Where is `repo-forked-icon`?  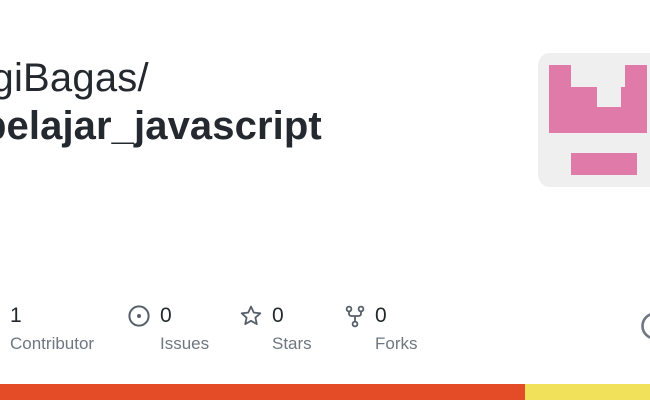
repo-forked-icon is located at coordinates (355, 316).